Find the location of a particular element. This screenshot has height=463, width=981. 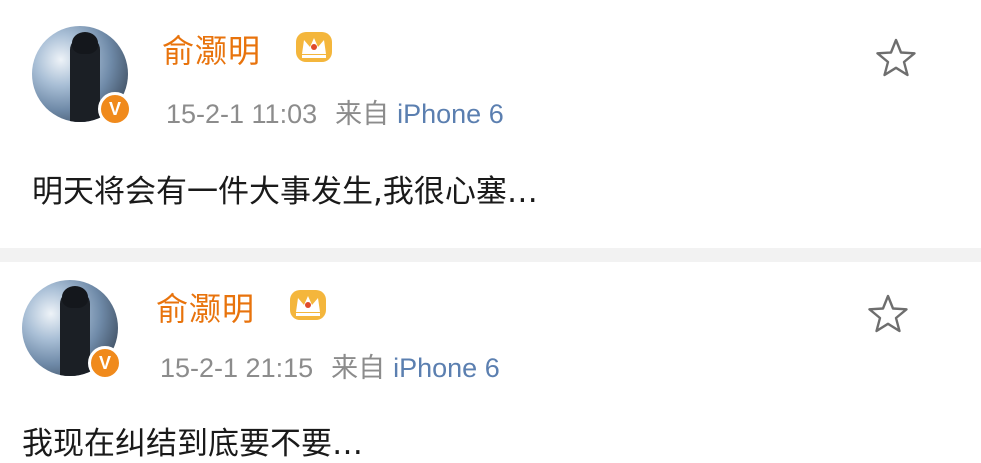

post-date: 15-2-1 11:03 is located at coordinates (242, 114).